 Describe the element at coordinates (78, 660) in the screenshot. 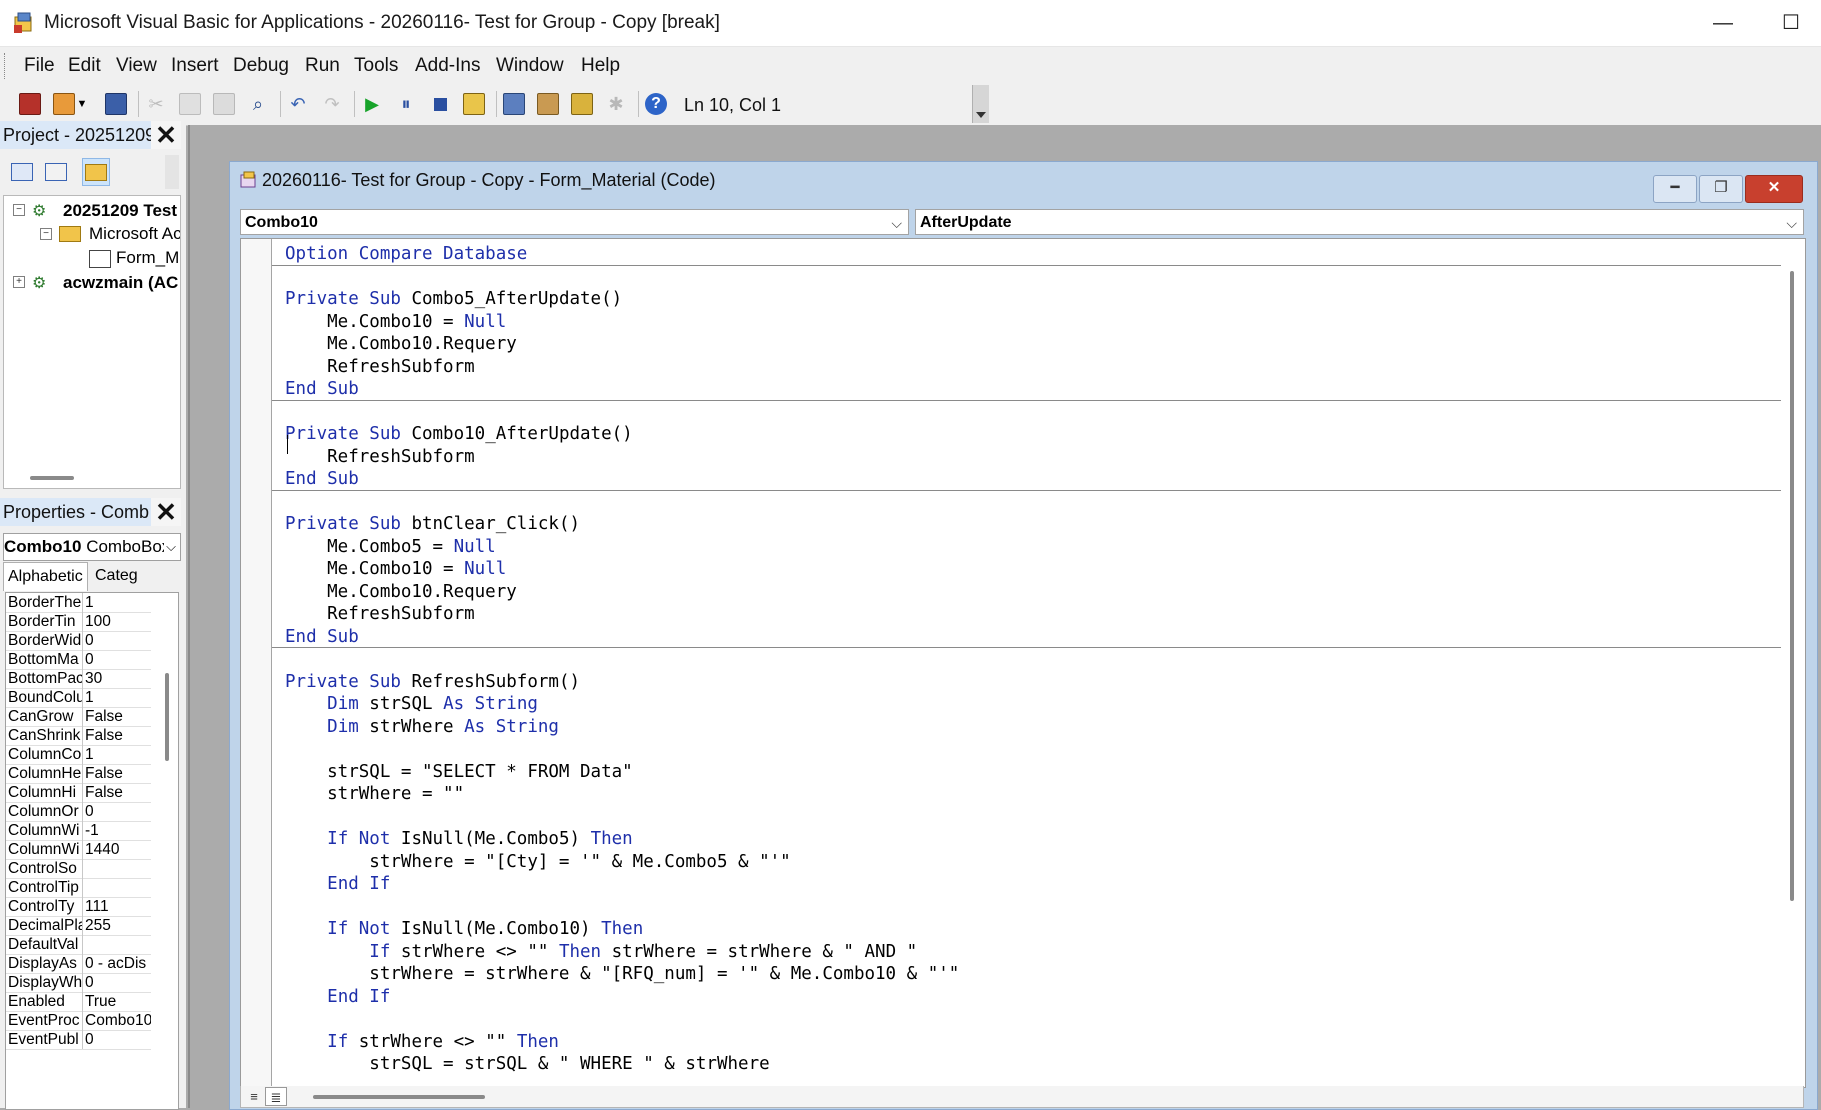

I see `property-row: BottomMa 0` at that location.